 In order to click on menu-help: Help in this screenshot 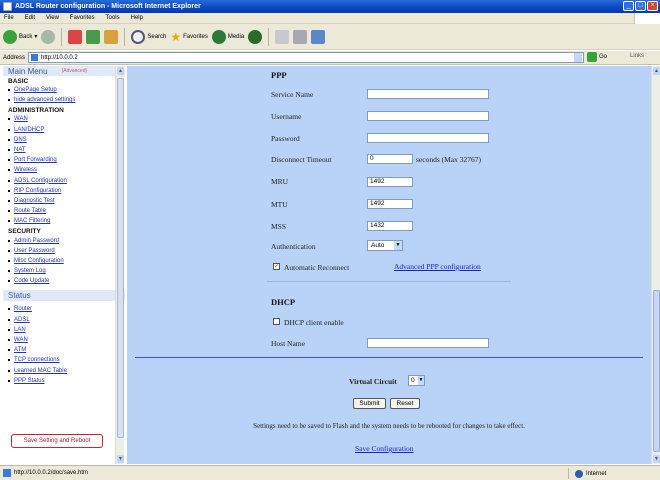, I will do `click(137, 18)`.